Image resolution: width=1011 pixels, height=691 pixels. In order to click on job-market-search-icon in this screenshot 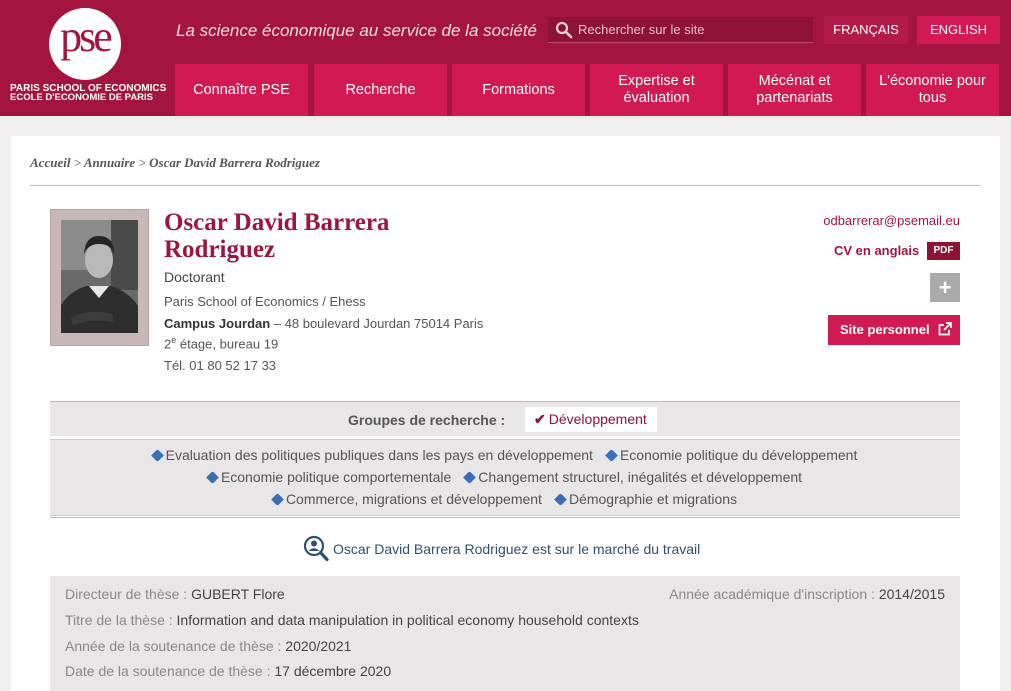, I will do `click(316, 548)`.